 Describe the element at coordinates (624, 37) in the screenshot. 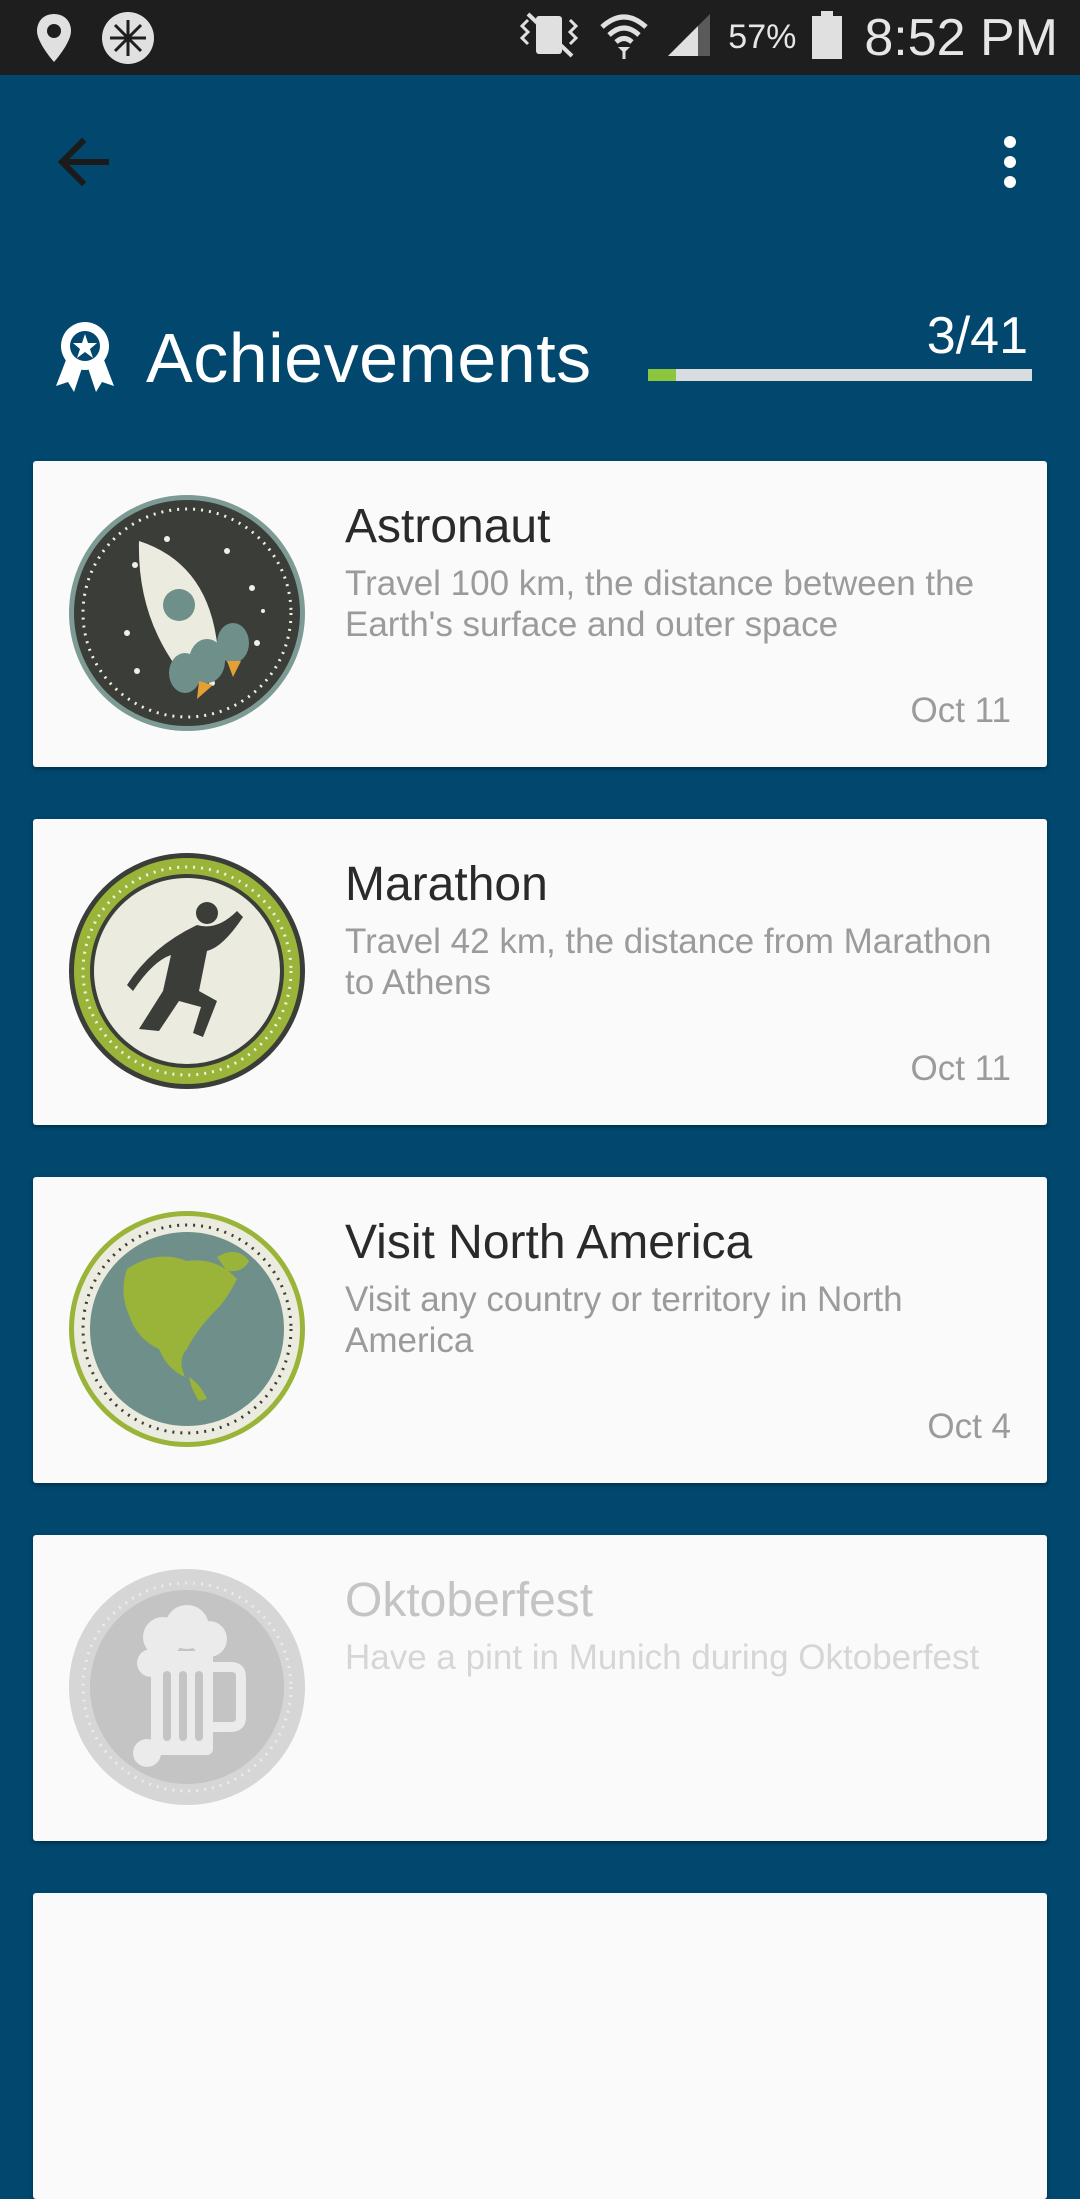

I see `wifi-icon` at that location.